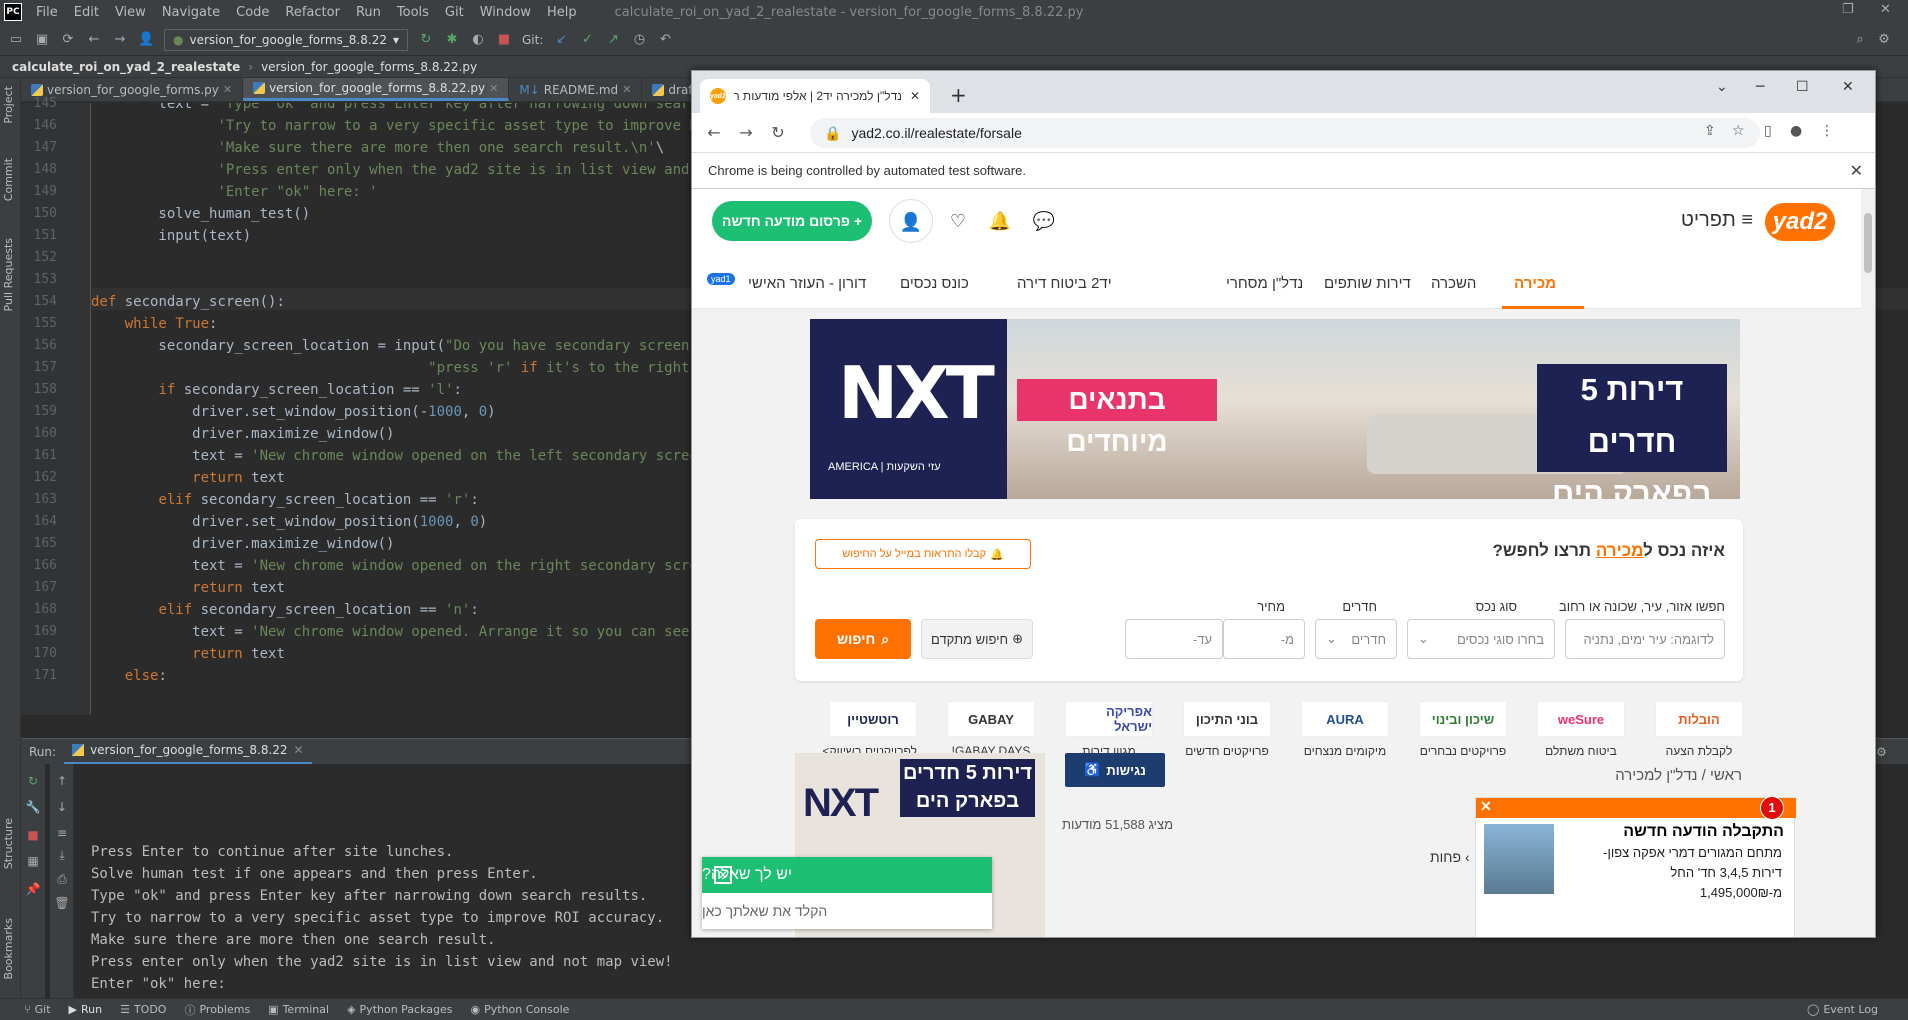 The width and height of the screenshot is (1908, 1020). Describe the element at coordinates (1581, 733) in the screenshot. I see `partner-item: weSure ביטוח משתלם` at that location.